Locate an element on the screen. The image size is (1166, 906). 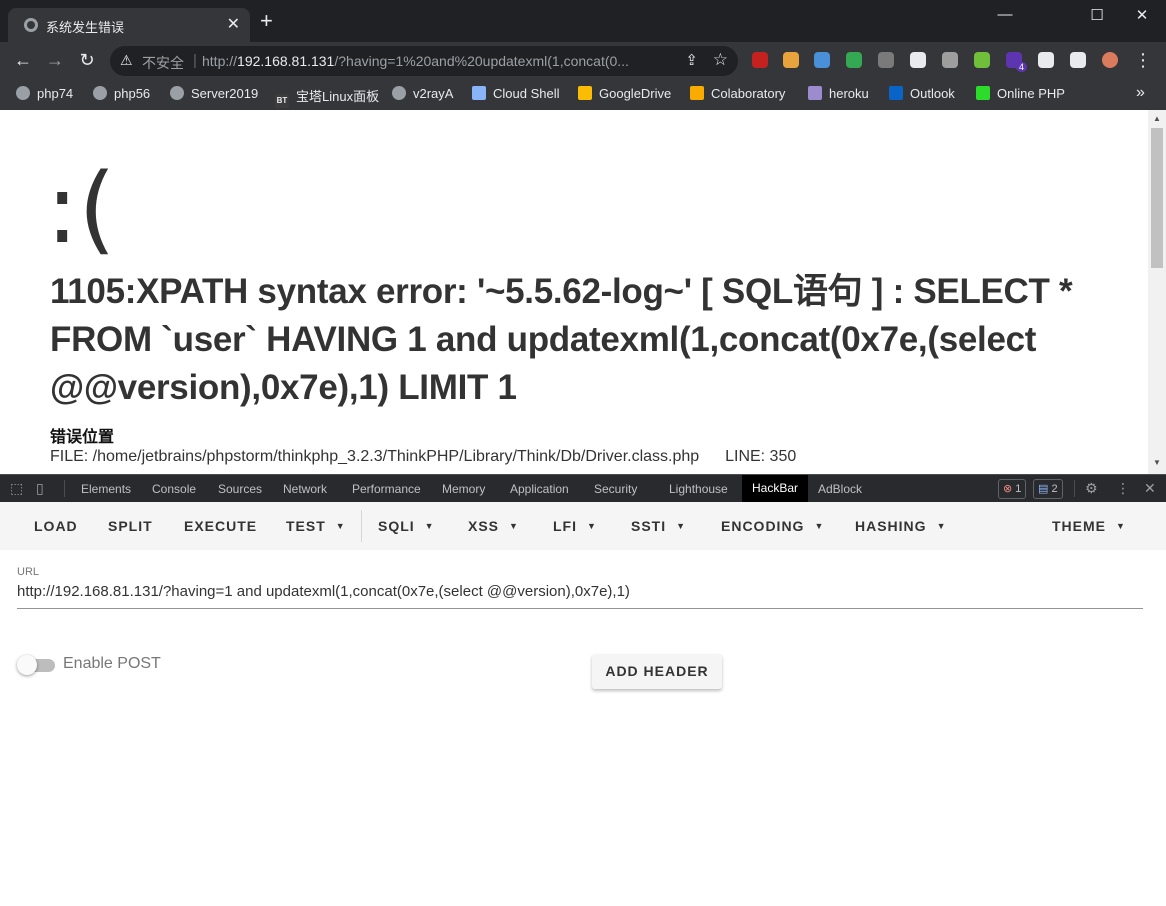
settings-gear-icon: ⚙ is located at coordinates (1091, 488).